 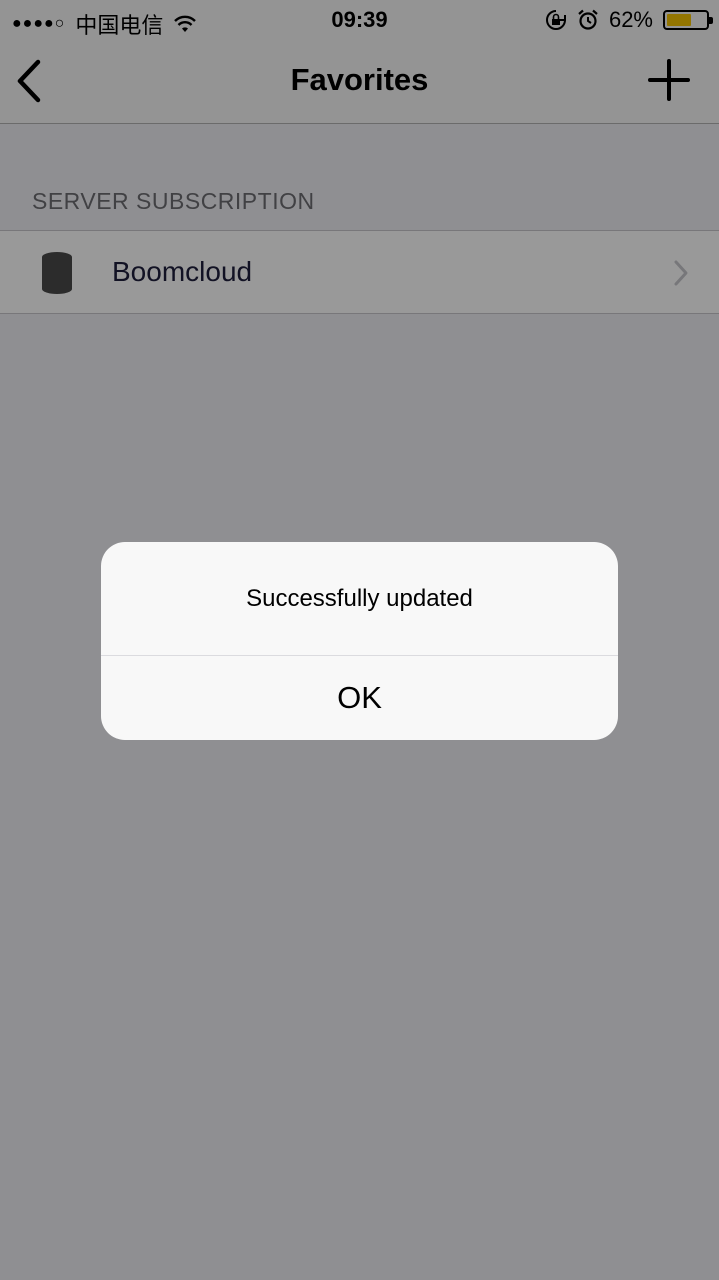 What do you see at coordinates (359, 641) in the screenshot?
I see `alert-dialog: Successfully updated OK` at bounding box center [359, 641].